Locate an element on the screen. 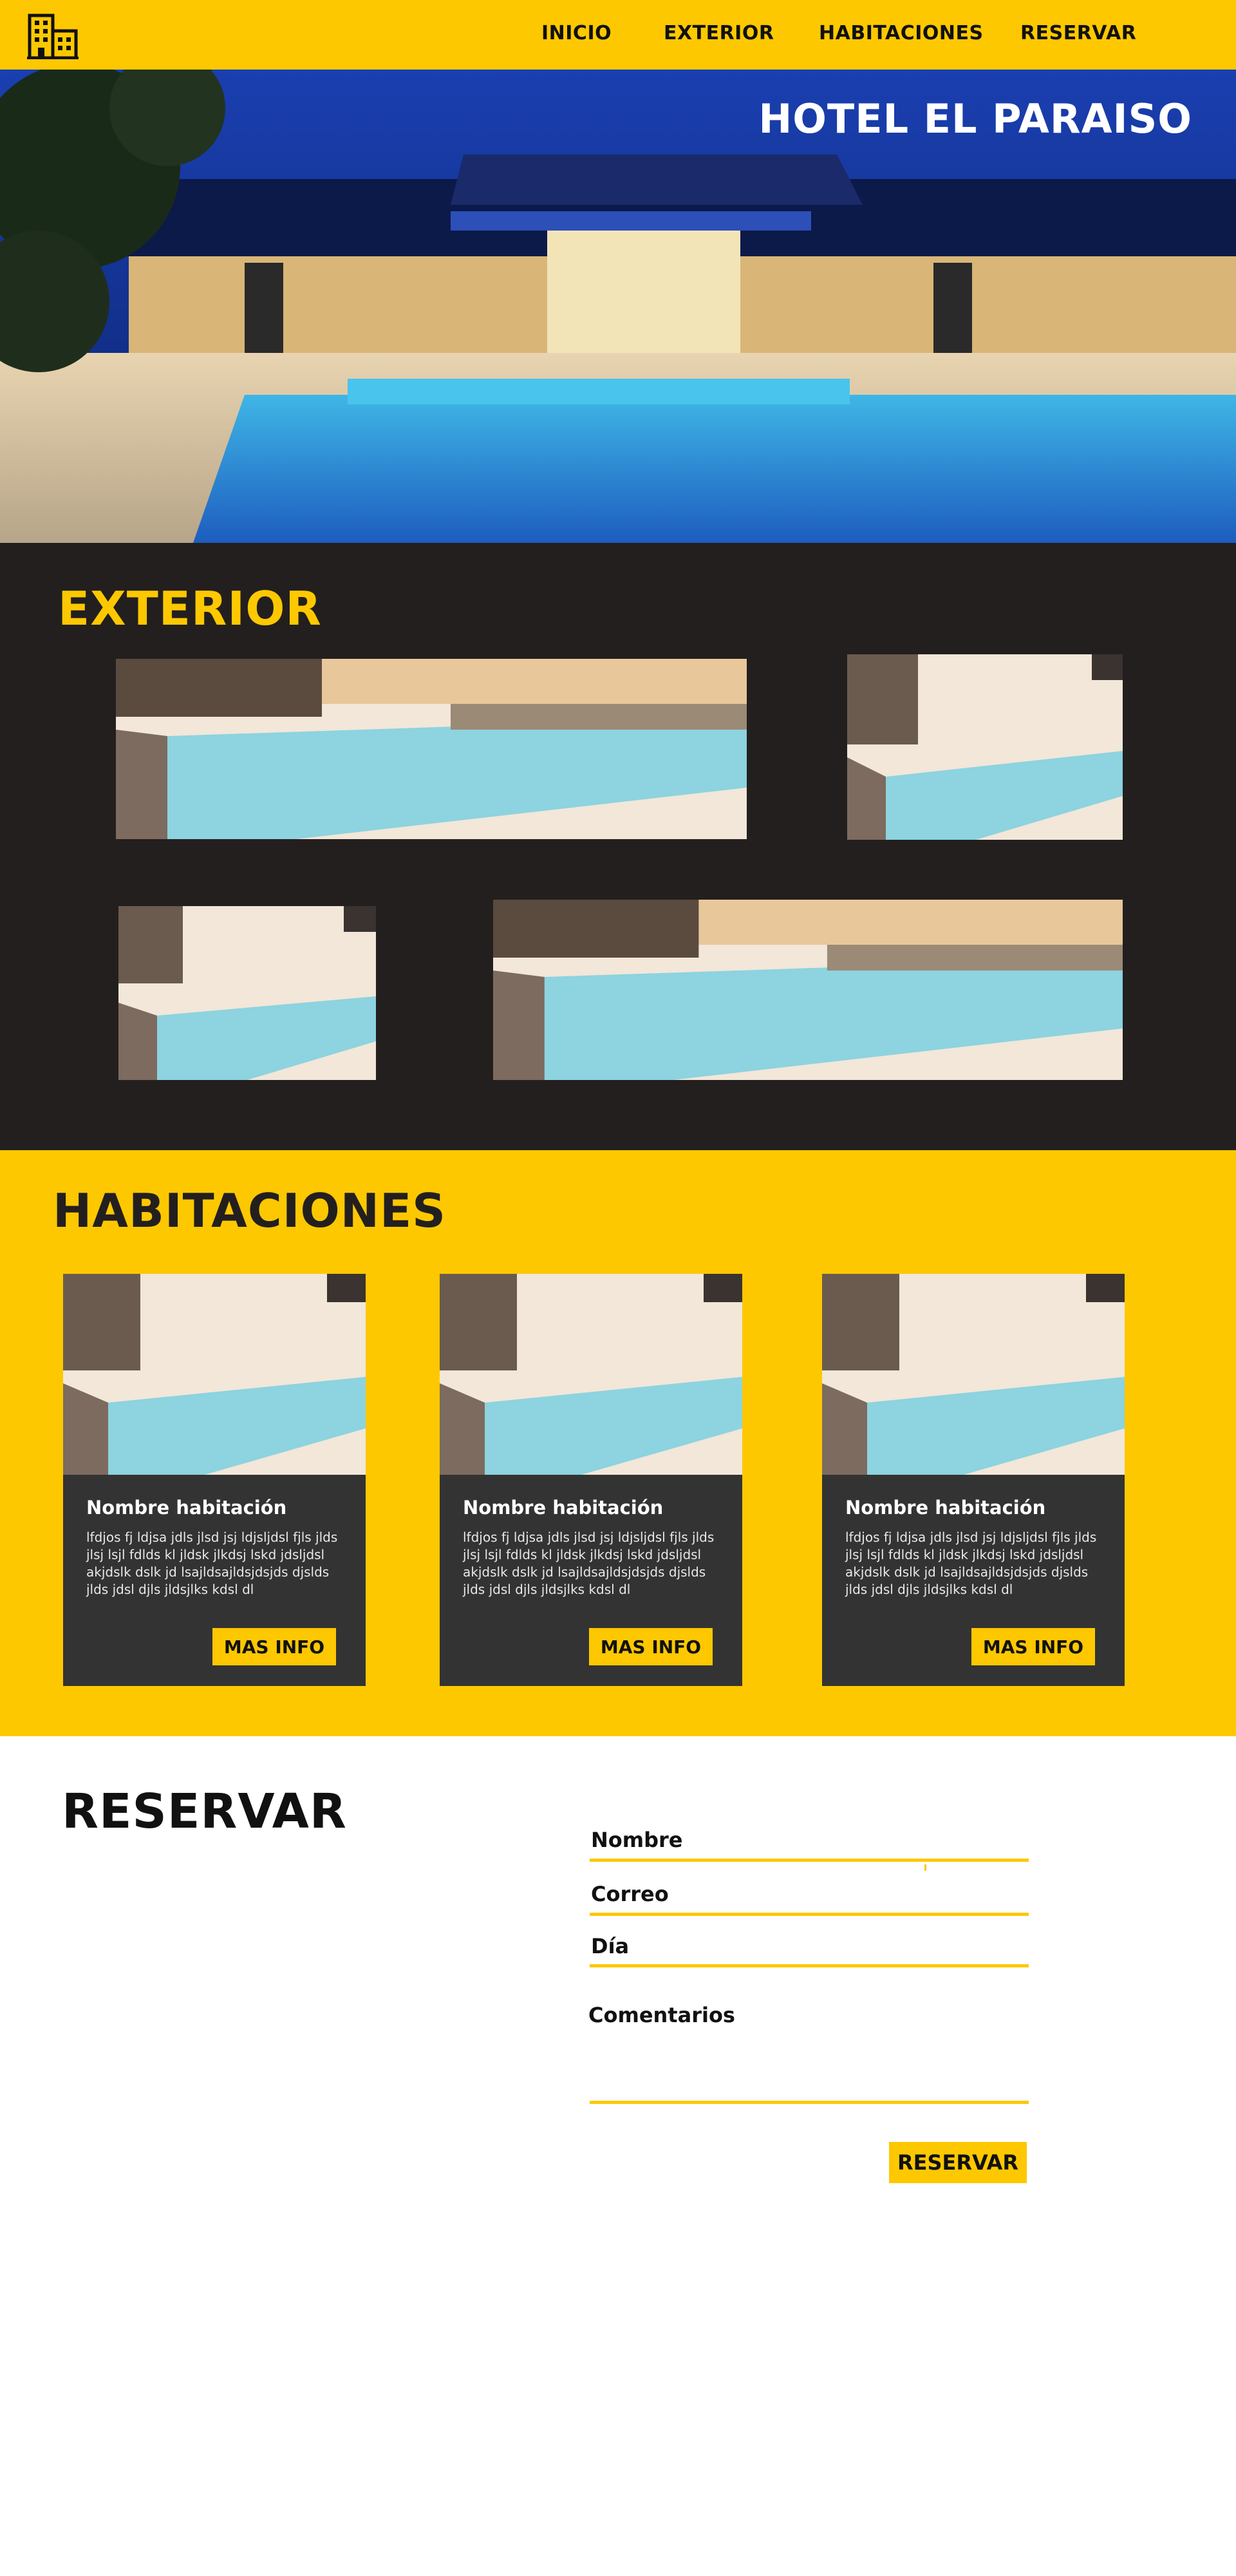 The width and height of the screenshot is (1236, 2576). name-field is located at coordinates (809, 1843).